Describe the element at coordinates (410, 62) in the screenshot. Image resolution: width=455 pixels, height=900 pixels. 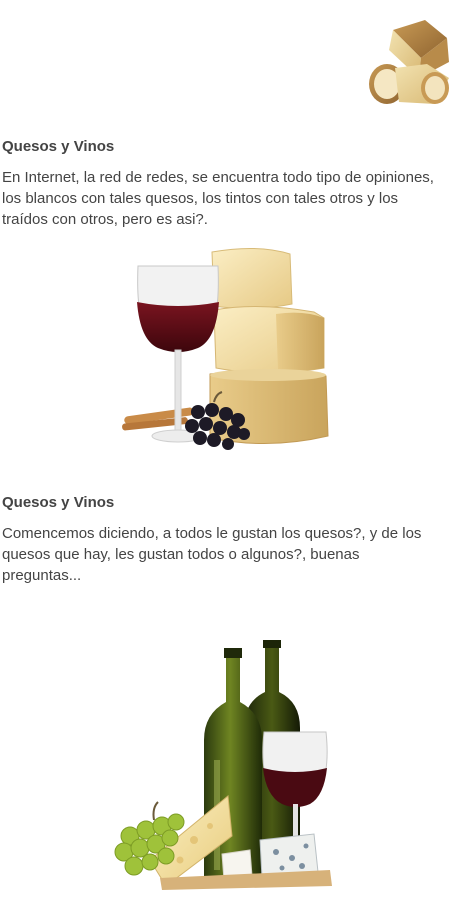
I see `cheese-thumbnail-image` at that location.